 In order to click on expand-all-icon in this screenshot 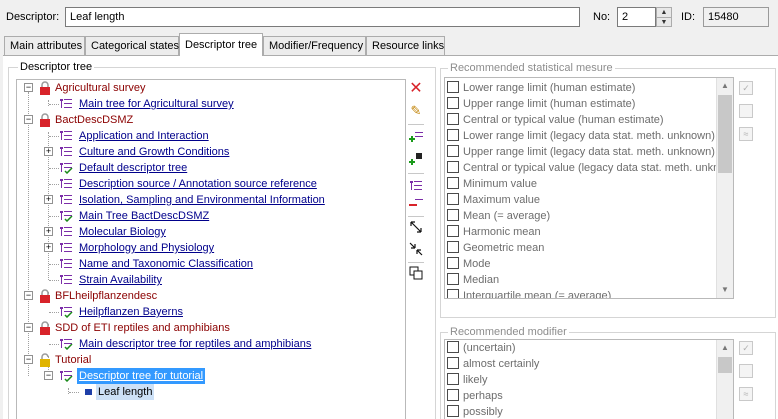, I will do `click(416, 228)`.